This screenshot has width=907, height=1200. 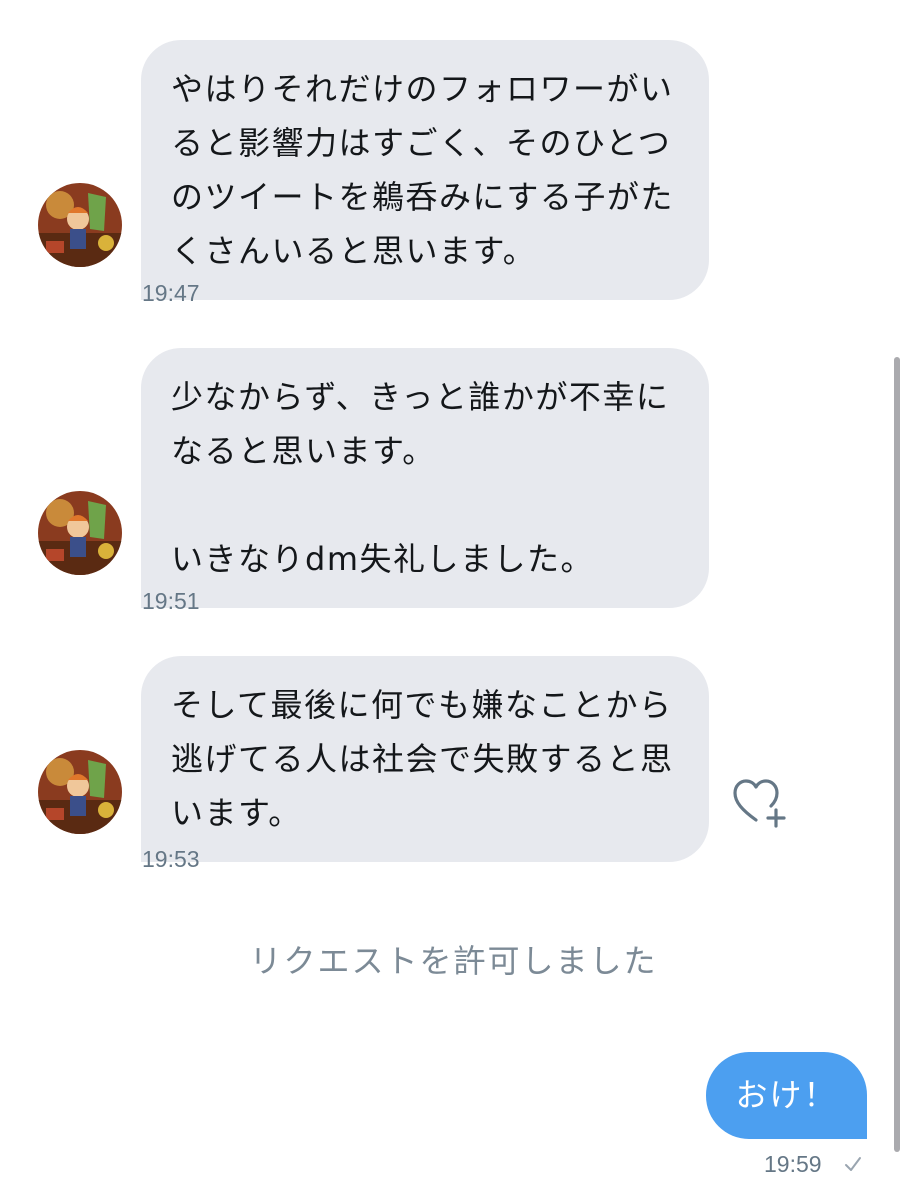 What do you see at coordinates (171, 293) in the screenshot?
I see `message-timestamp: 19:47` at bounding box center [171, 293].